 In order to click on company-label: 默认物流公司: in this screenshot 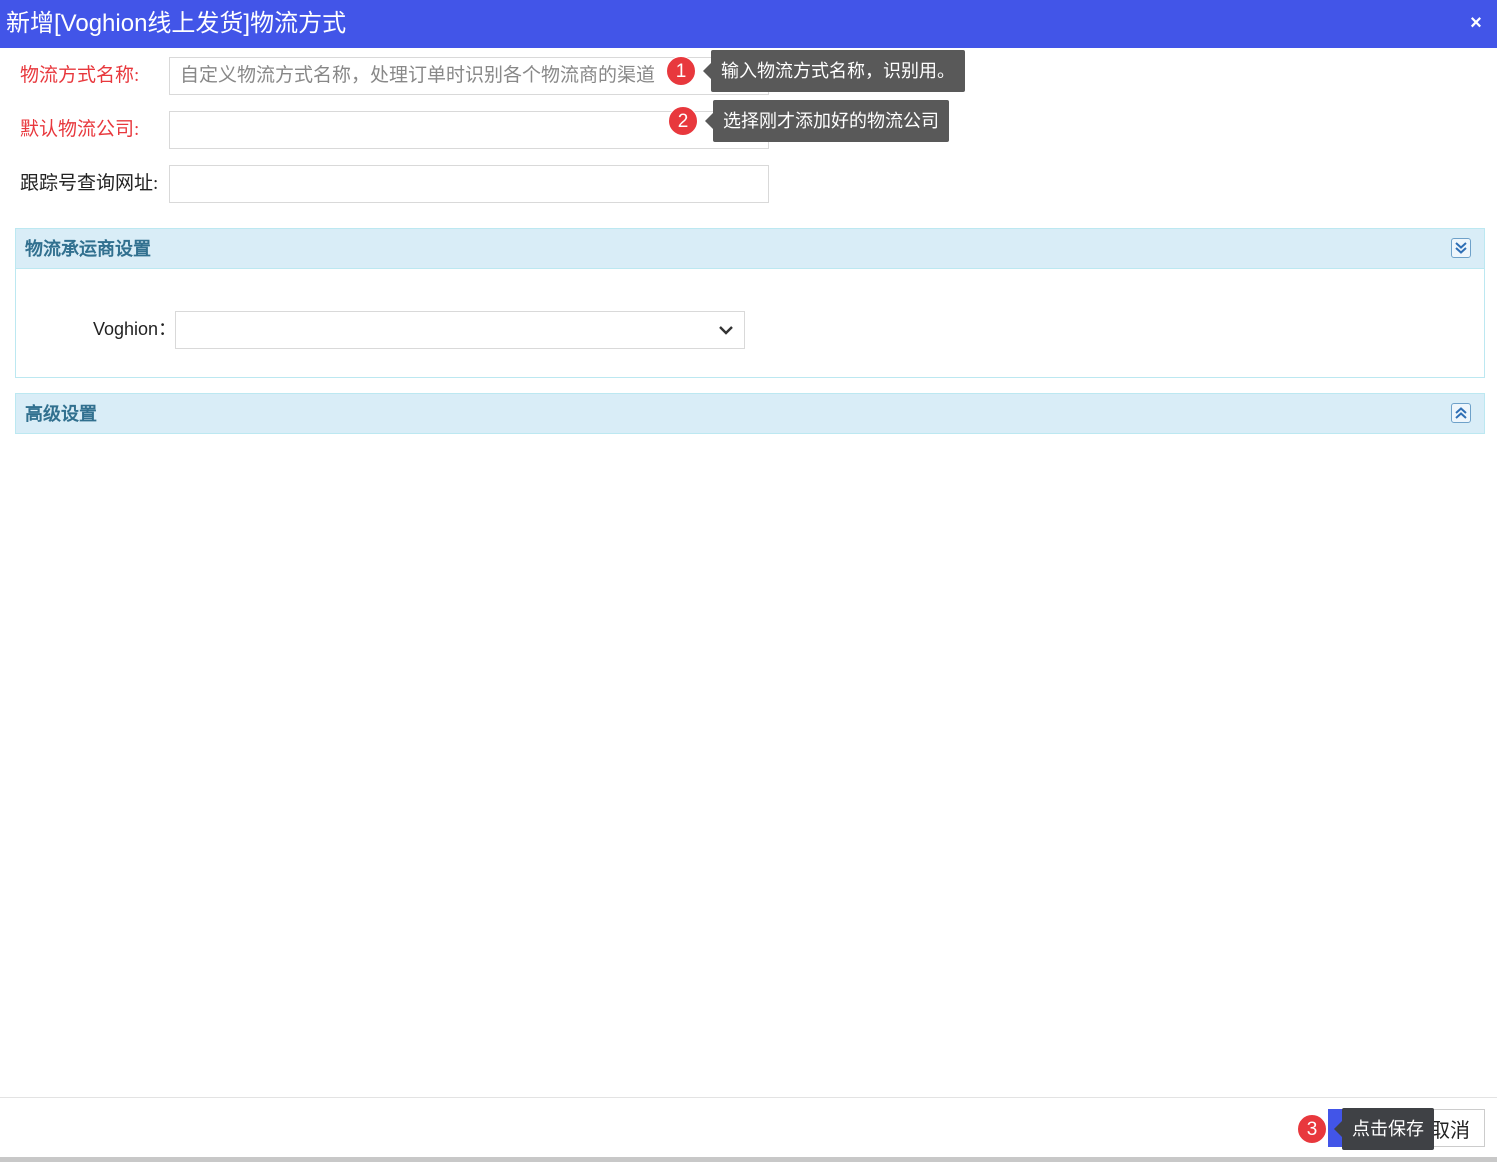, I will do `click(80, 129)`.